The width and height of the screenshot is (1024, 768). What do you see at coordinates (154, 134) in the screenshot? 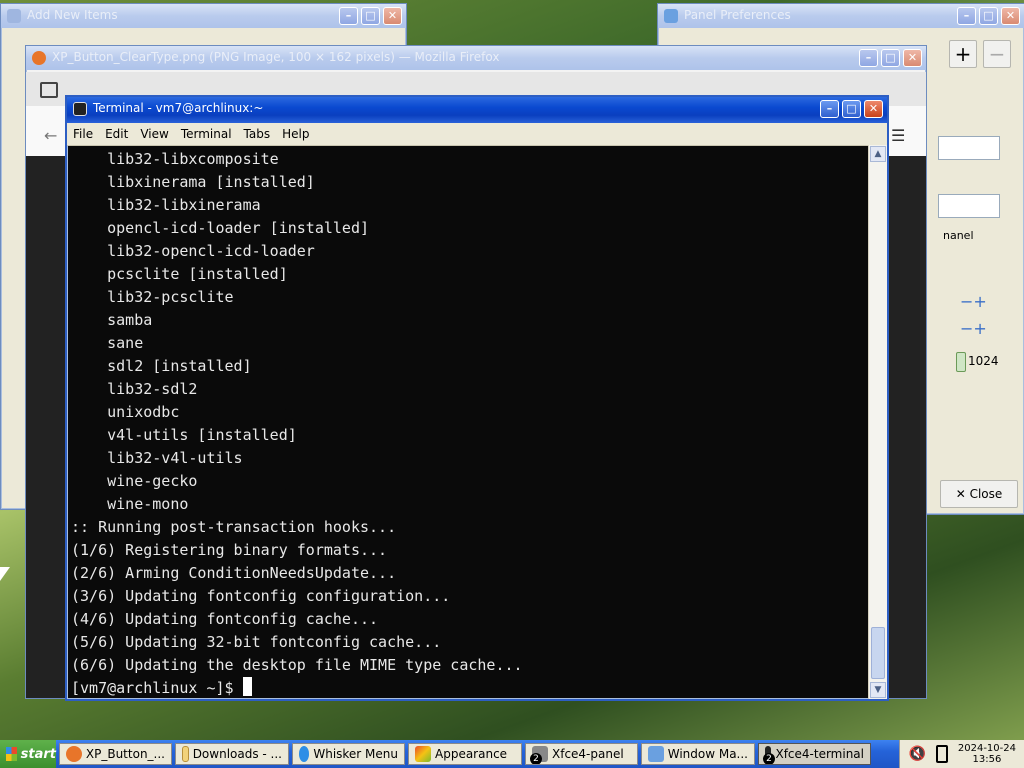
I see `menu-view: View` at bounding box center [154, 134].